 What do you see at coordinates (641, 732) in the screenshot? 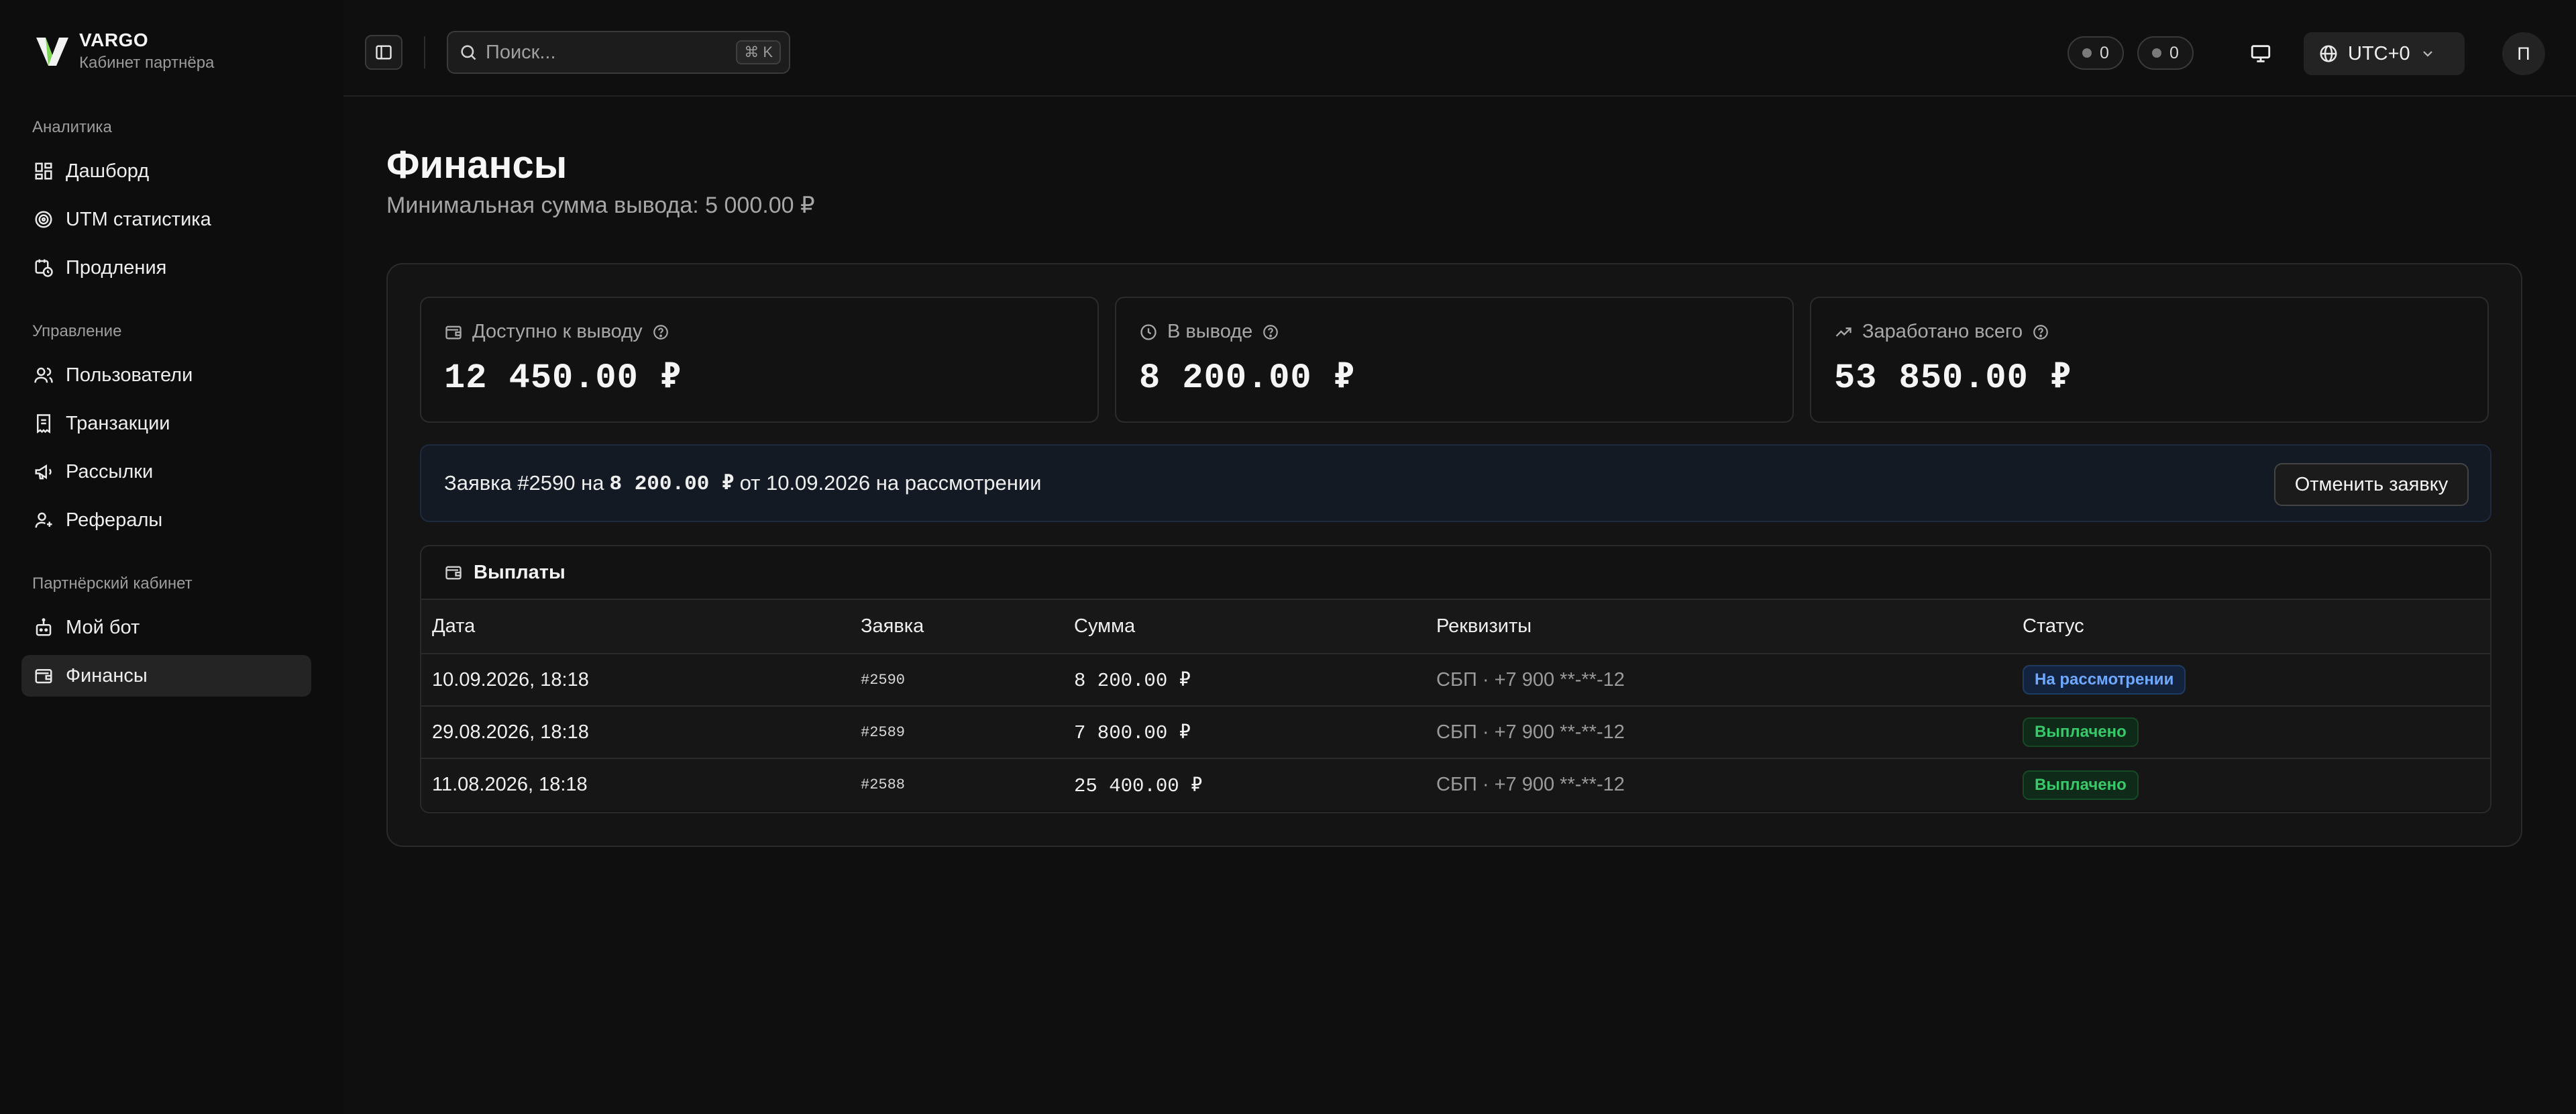
I see `cell-date: 29.08.2026, 18:18` at bounding box center [641, 732].